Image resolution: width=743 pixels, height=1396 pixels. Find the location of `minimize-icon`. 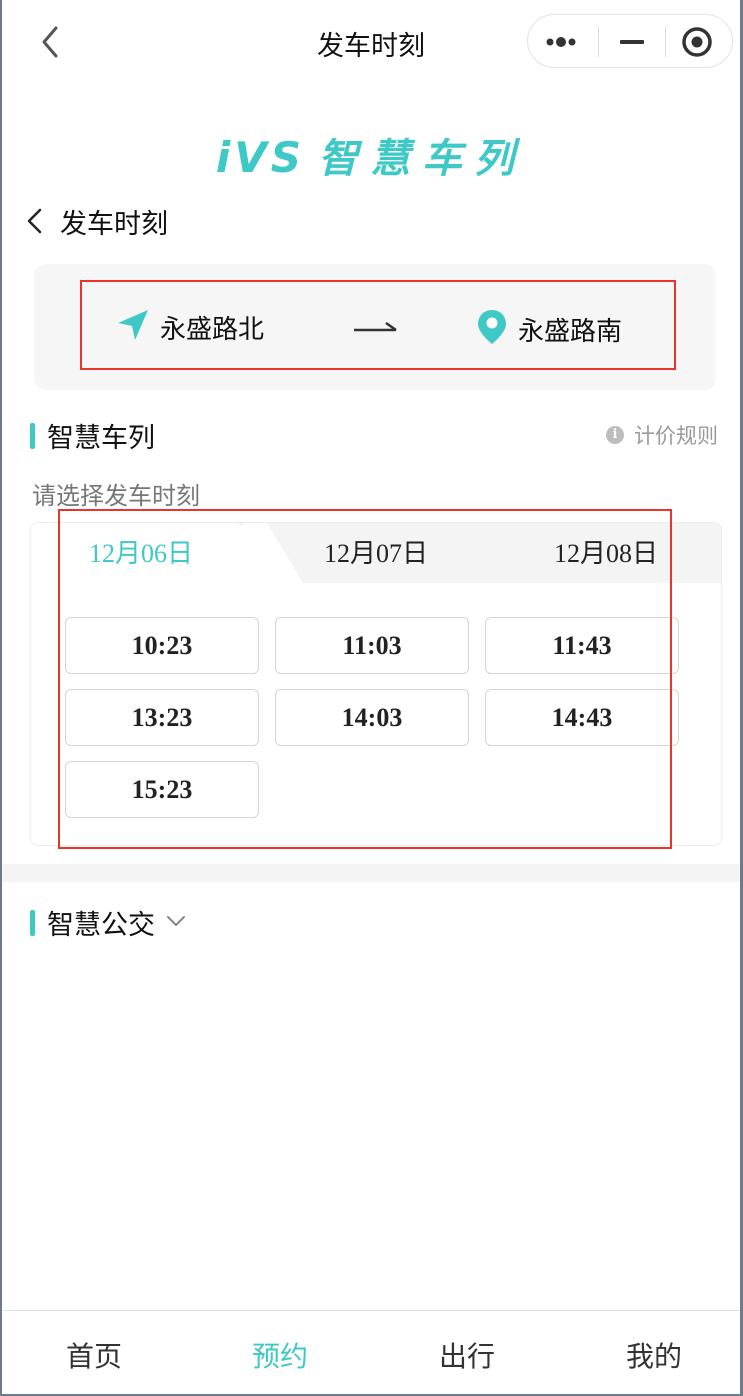

minimize-icon is located at coordinates (632, 42).